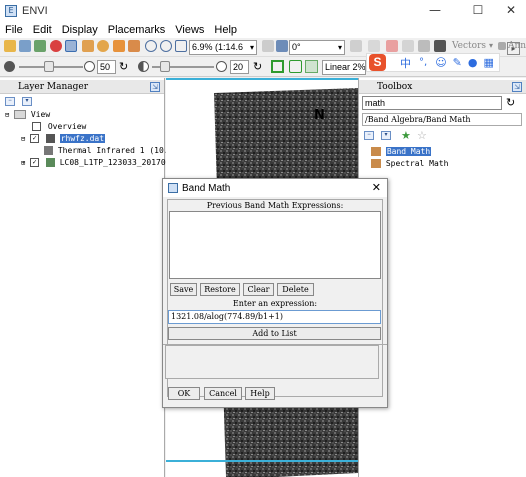  Describe the element at coordinates (36, 126) in the screenshot. I see `overview-checkbox` at that location.